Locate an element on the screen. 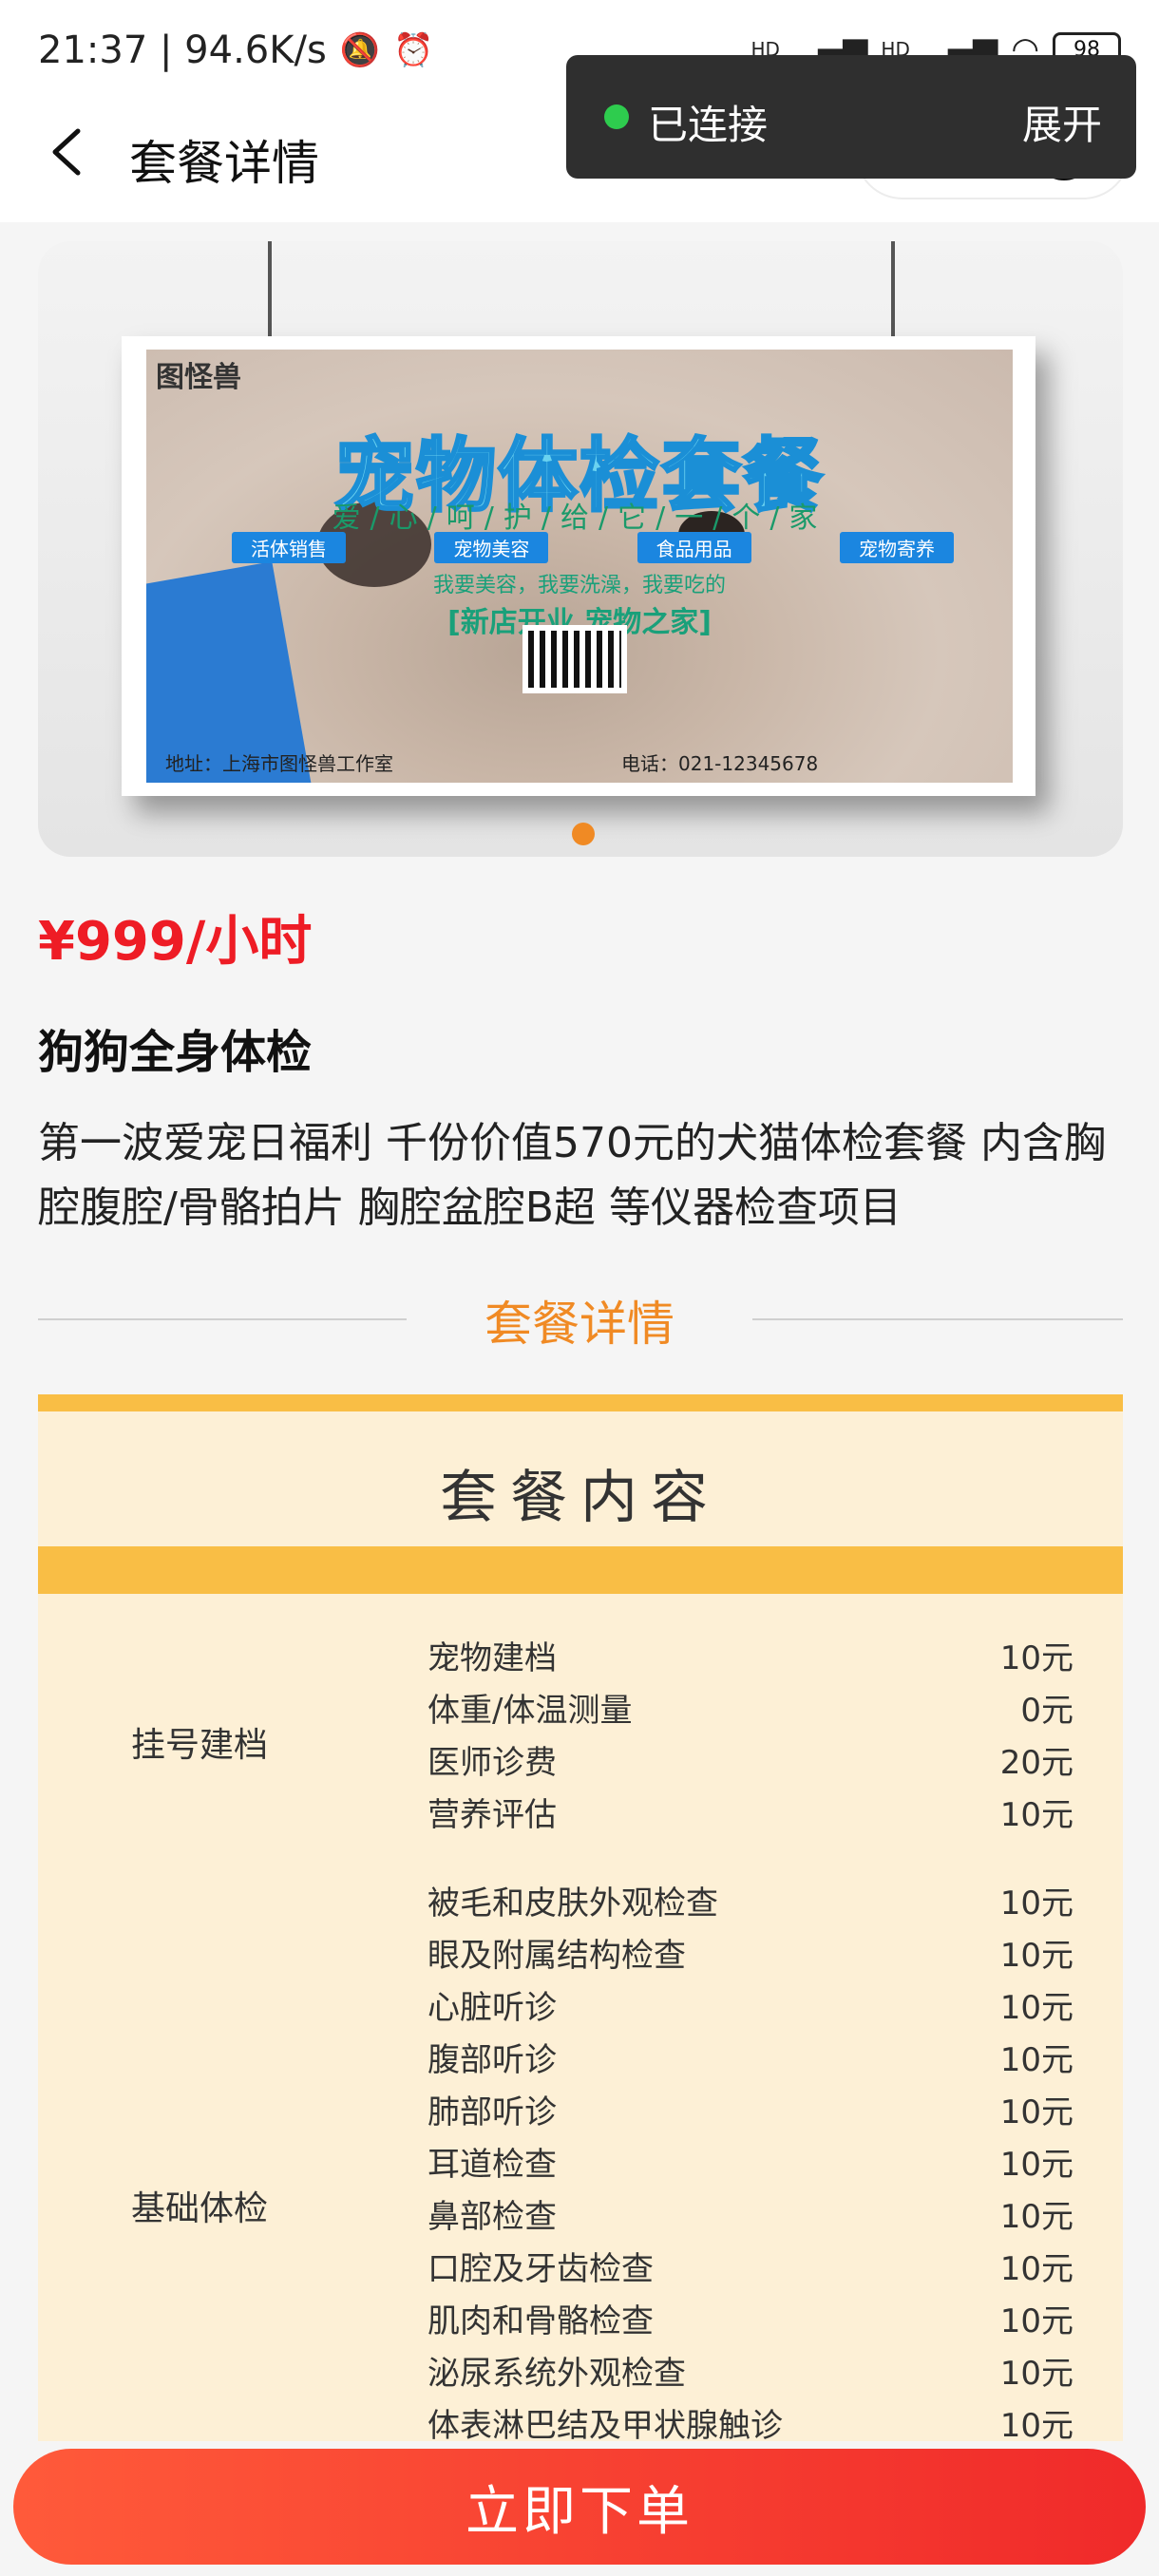  poster-phone: 电话：021-12345678 is located at coordinates (720, 763).